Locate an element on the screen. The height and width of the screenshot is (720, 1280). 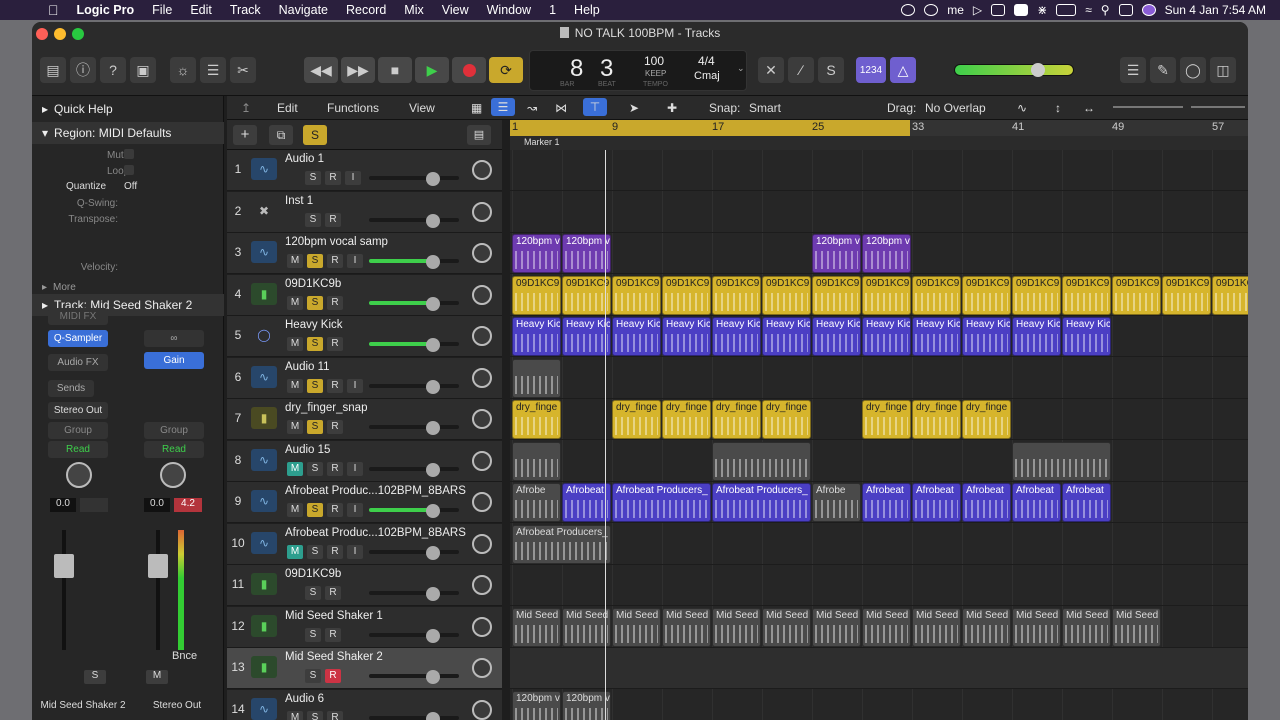
solo-strip-button: S is located at coordinates (95, 677).